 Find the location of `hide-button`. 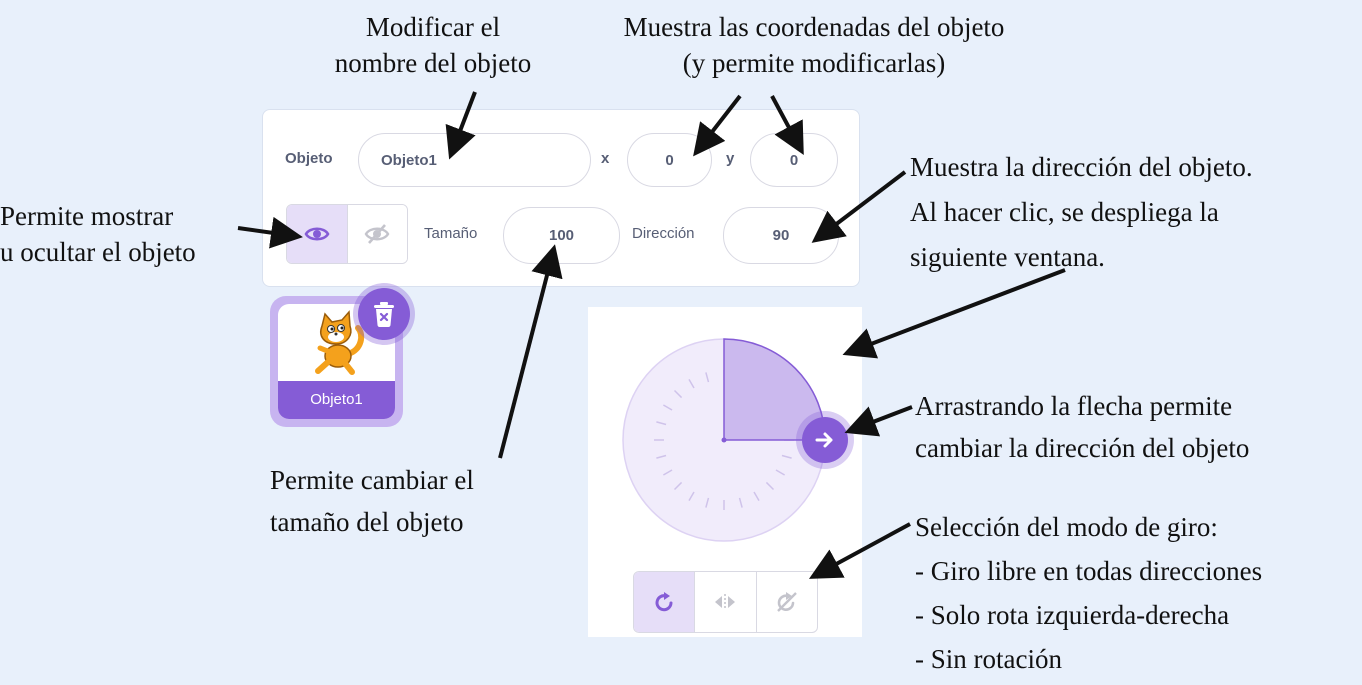

hide-button is located at coordinates (376, 234).